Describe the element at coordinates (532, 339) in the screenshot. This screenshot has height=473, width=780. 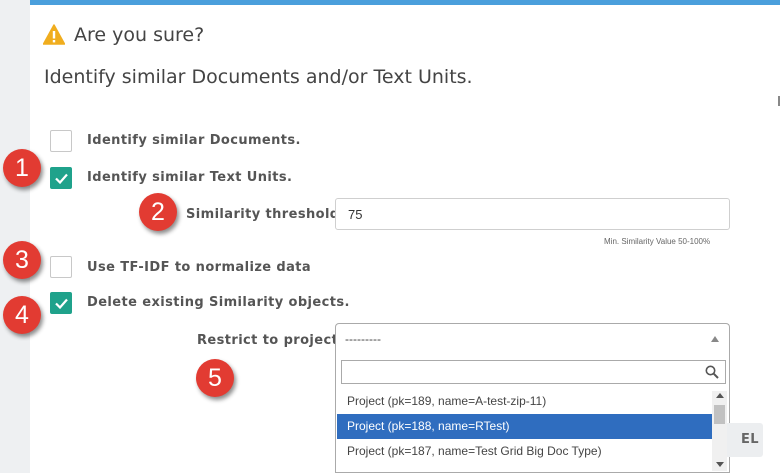
I see `project-select: ---------` at that location.